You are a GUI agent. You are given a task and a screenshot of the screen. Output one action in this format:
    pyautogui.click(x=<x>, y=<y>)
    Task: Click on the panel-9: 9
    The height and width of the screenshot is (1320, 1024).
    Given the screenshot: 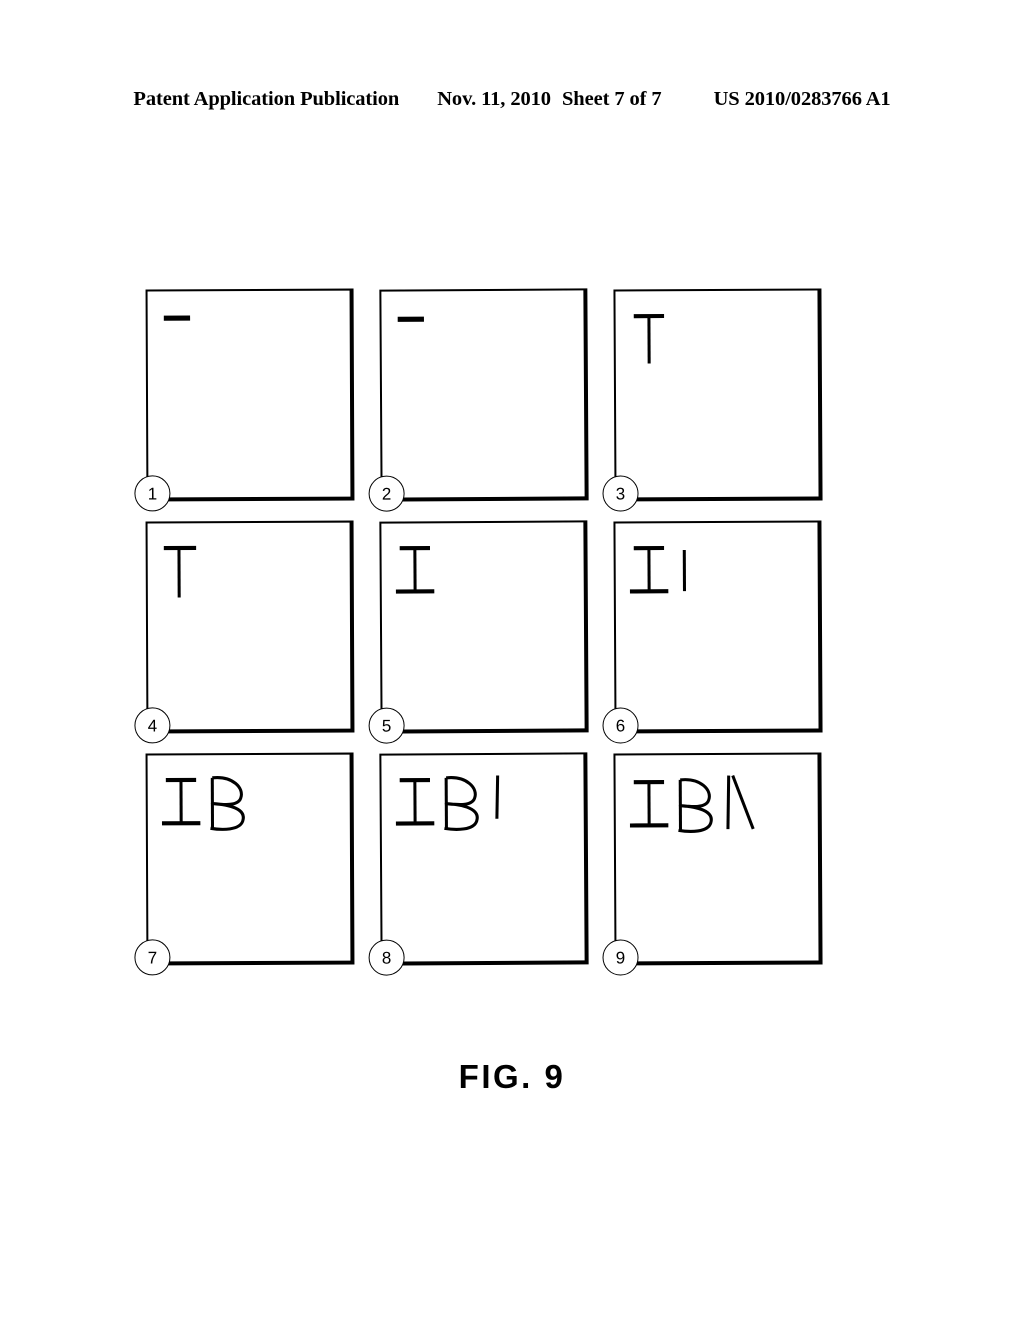 What is the action you would take?
    pyautogui.click(x=712, y=864)
    